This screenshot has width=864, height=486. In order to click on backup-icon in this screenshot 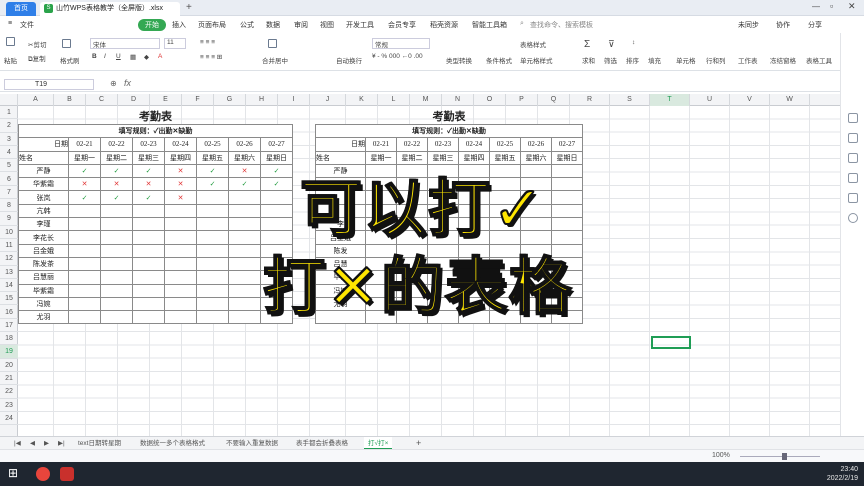, I will do `click(853, 178)`.